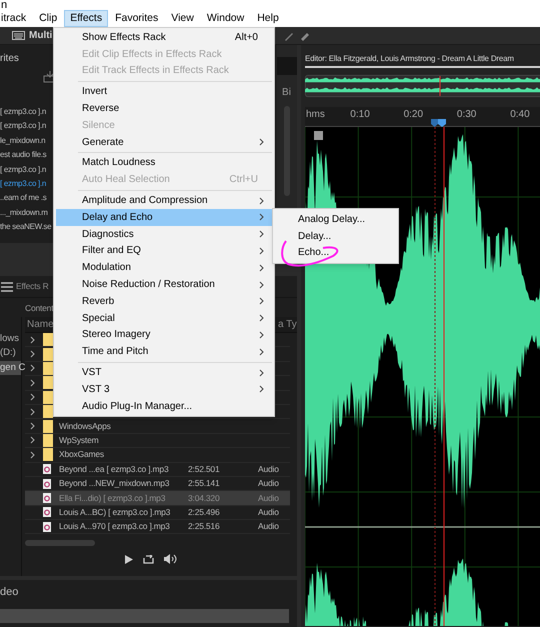 The width and height of the screenshot is (540, 627). What do you see at coordinates (4, 5) in the screenshot?
I see `window-title: n` at bounding box center [4, 5].